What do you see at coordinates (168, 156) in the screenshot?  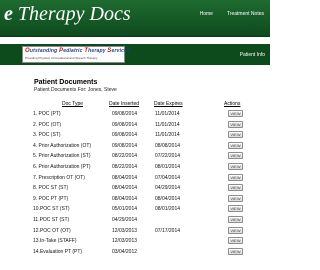 I see `date-expires-cell: 07/22/2014` at bounding box center [168, 156].